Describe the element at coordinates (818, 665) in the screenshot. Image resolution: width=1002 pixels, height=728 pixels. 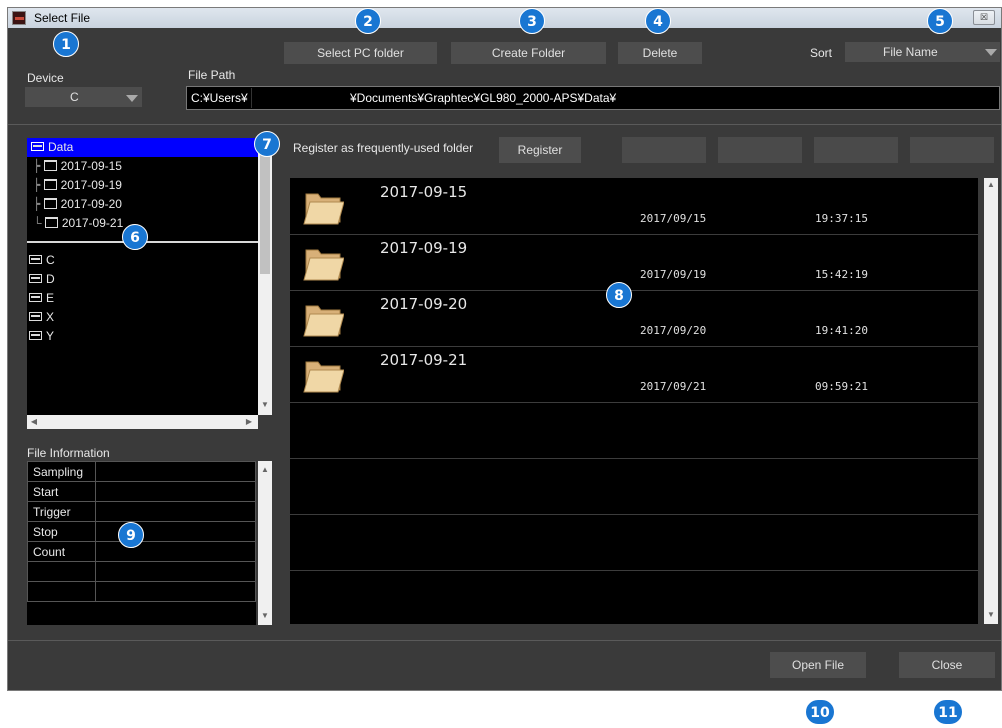
I see `open-file-button: Open File` at that location.